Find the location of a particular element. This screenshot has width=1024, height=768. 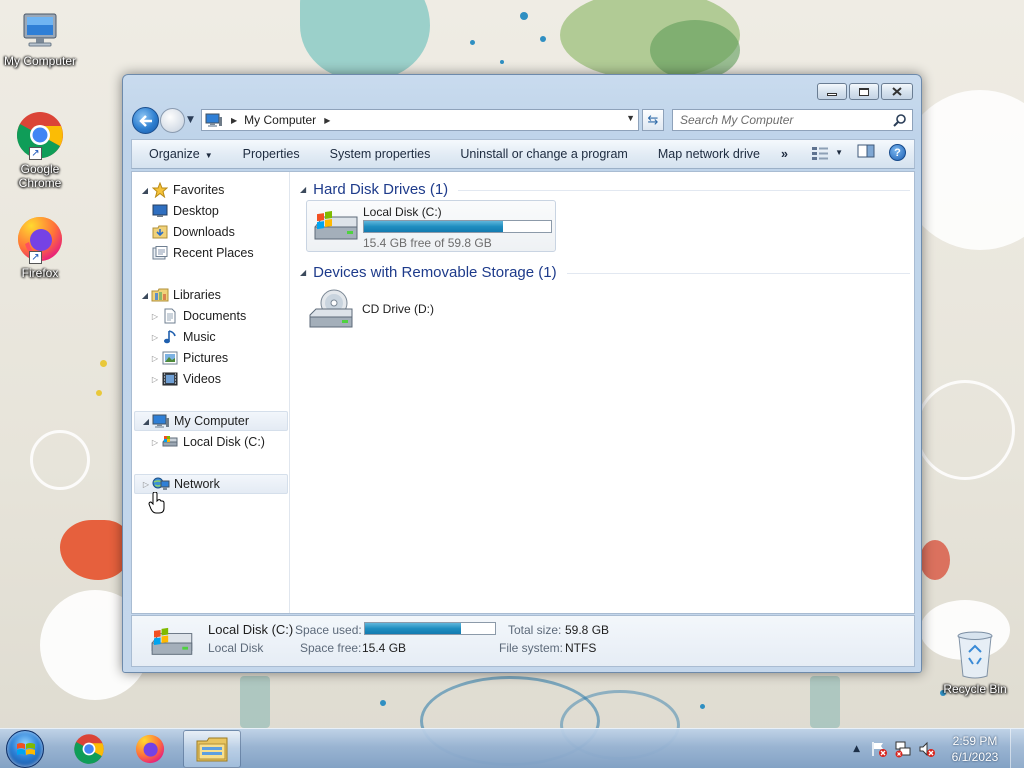

organize-button: Organize ▼ is located at coordinates (180, 154).